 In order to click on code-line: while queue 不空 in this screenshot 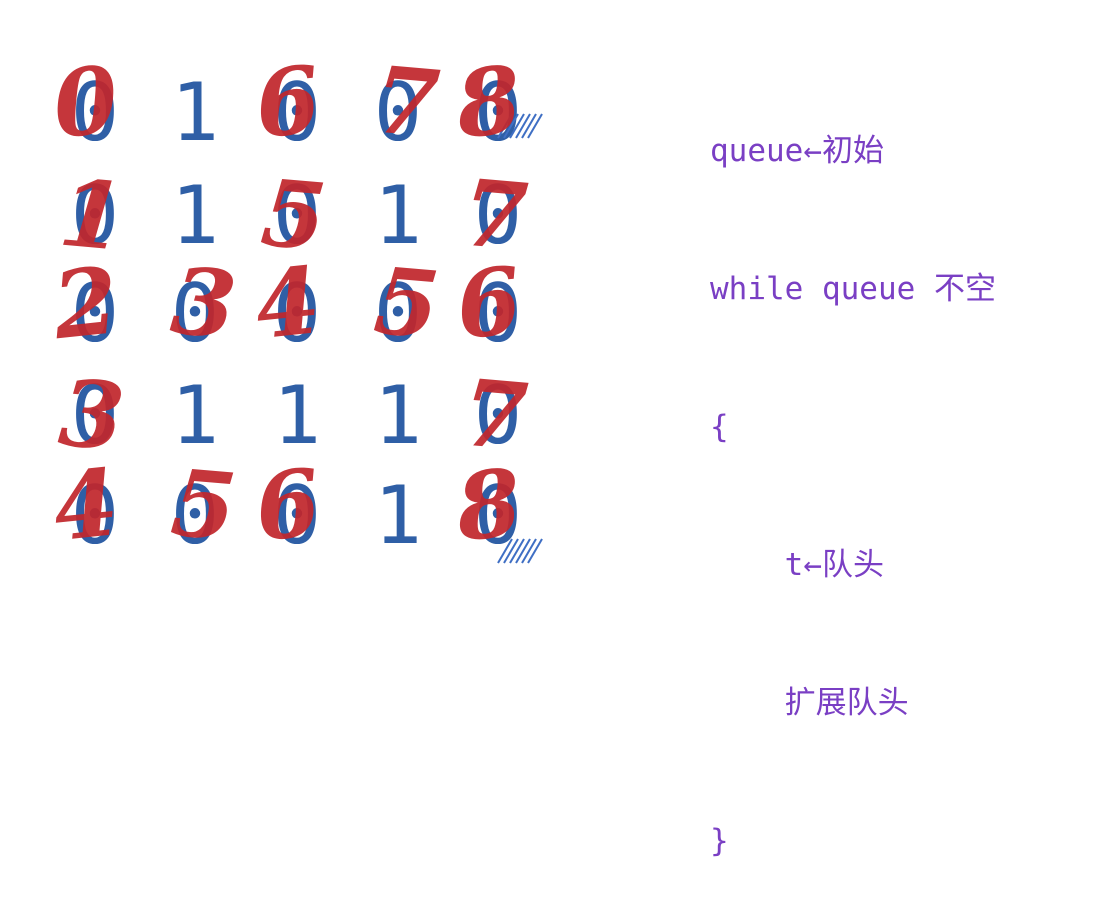, I will do `click(853, 289)`.